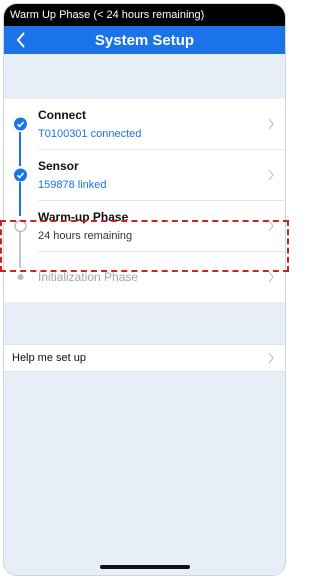  What do you see at coordinates (144, 175) in the screenshot?
I see `step-sensor: Sensor 159878 linked` at bounding box center [144, 175].